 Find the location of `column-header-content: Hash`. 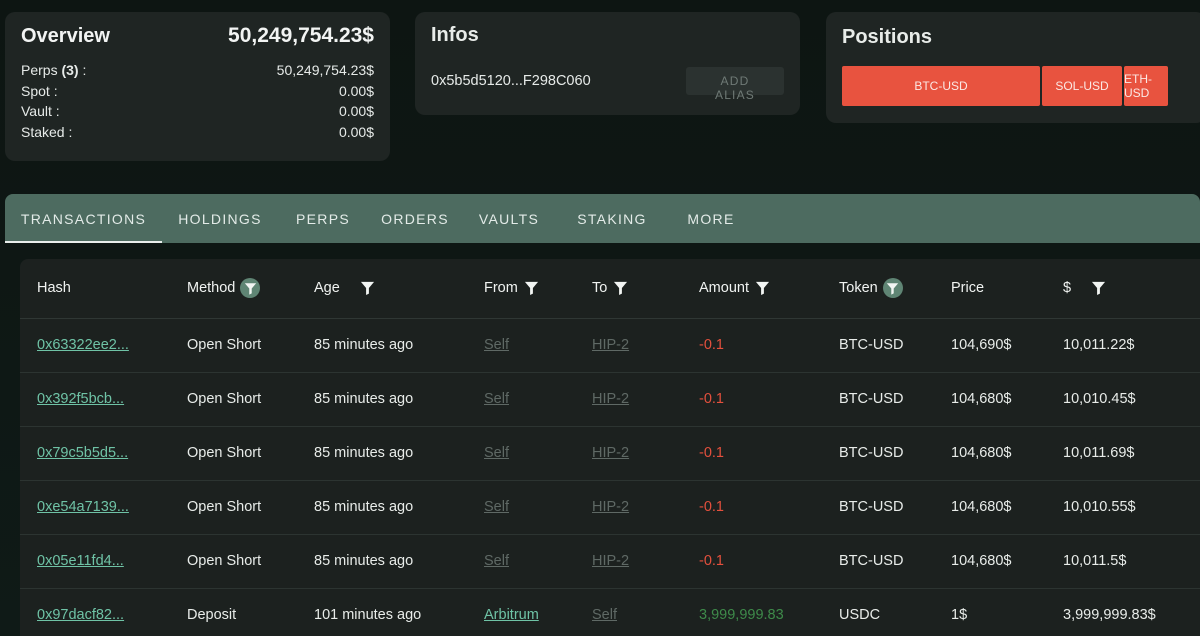

column-header-content: Hash is located at coordinates (54, 288).